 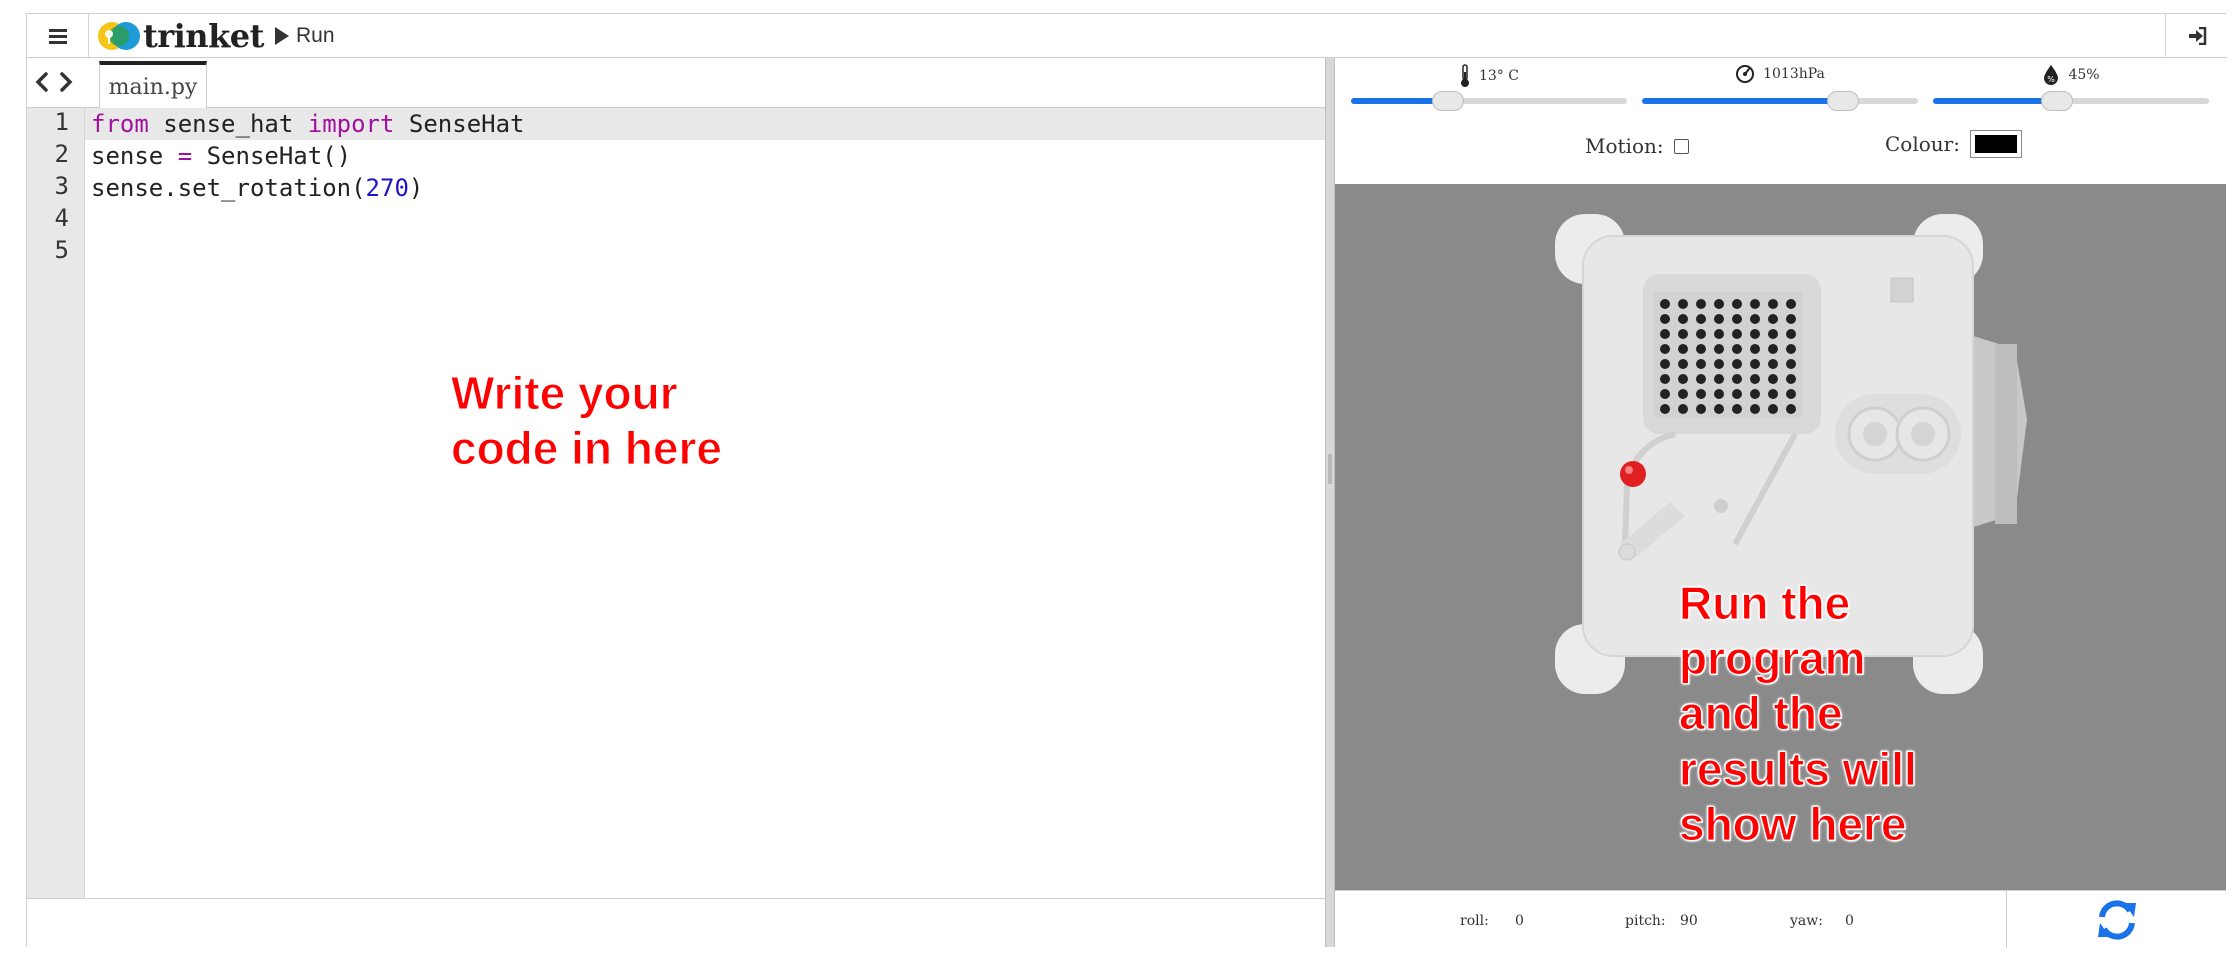 I want to click on sensor-controls: 13° C 1013hPa % 45% Motion: Colour:, so click(x=1780, y=121).